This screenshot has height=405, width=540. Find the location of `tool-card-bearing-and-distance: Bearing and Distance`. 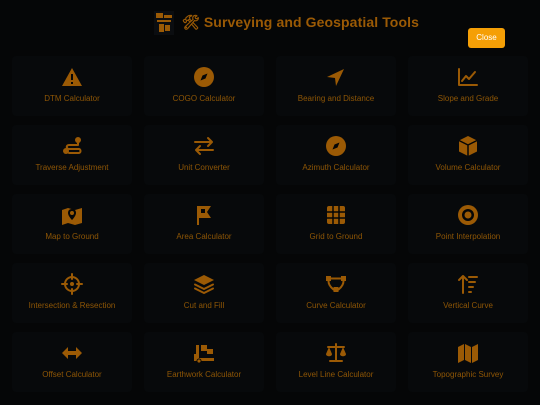

tool-card-bearing-and-distance: Bearing and Distance is located at coordinates (336, 86).